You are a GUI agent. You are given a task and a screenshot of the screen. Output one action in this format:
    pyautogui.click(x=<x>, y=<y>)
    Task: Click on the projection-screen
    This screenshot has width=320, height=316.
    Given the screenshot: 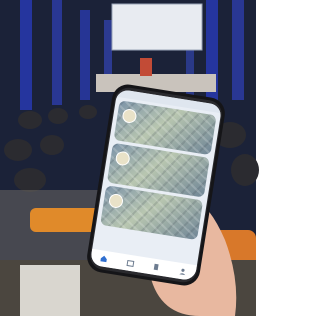 What is the action you would take?
    pyautogui.click(x=157, y=27)
    